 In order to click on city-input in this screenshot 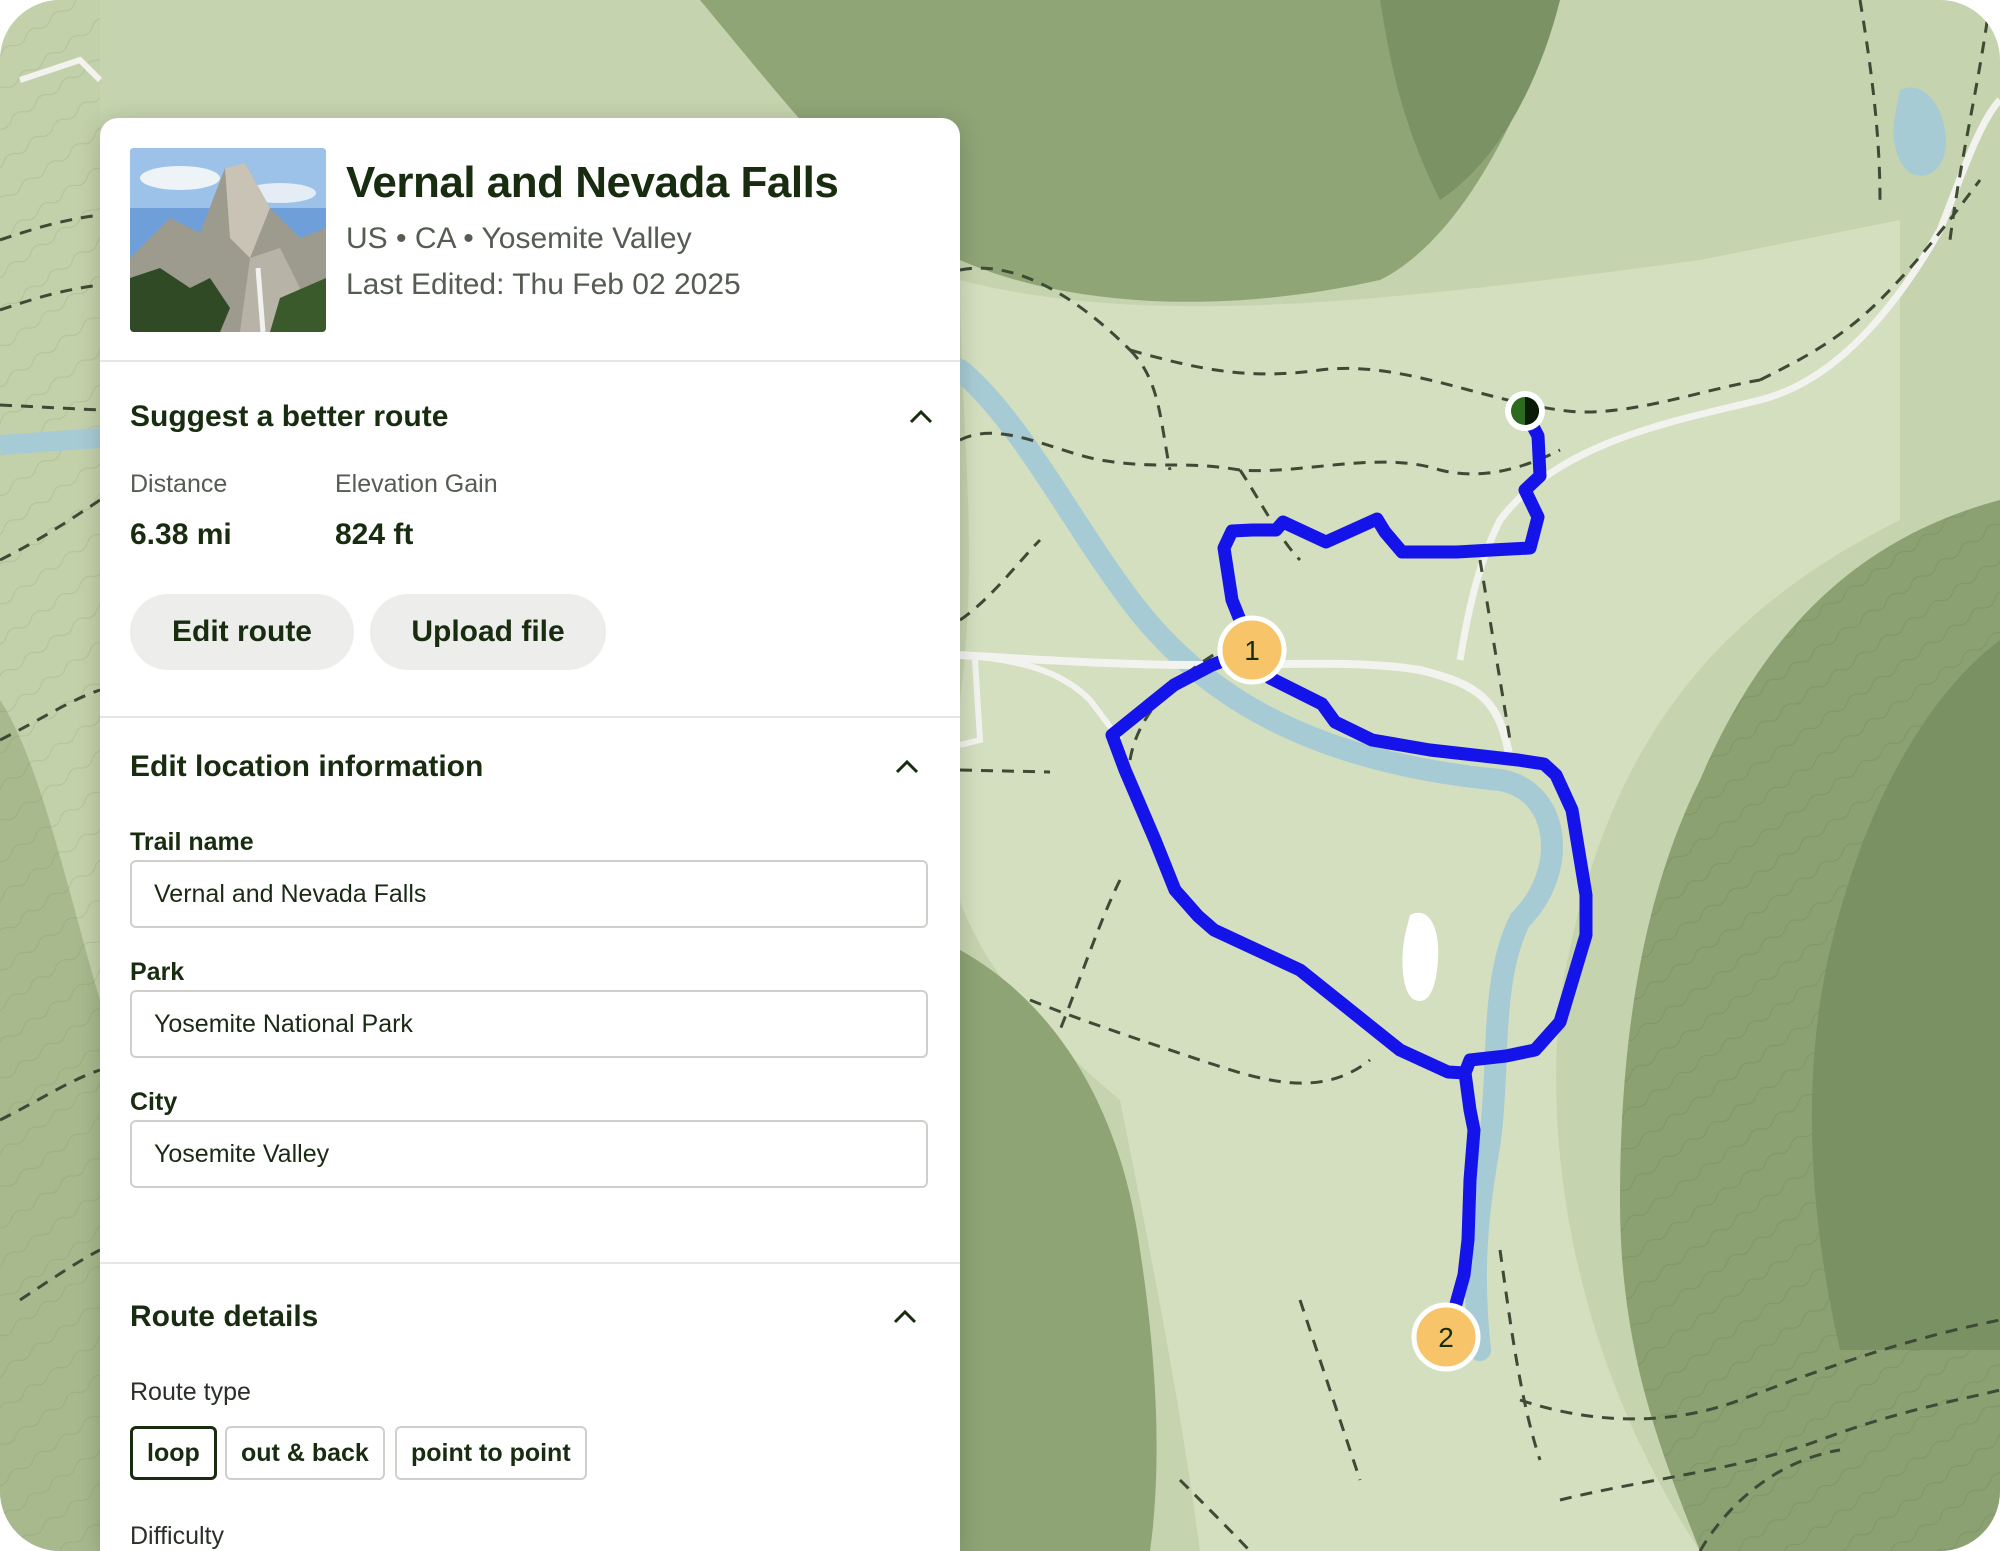, I will do `click(529, 1154)`.